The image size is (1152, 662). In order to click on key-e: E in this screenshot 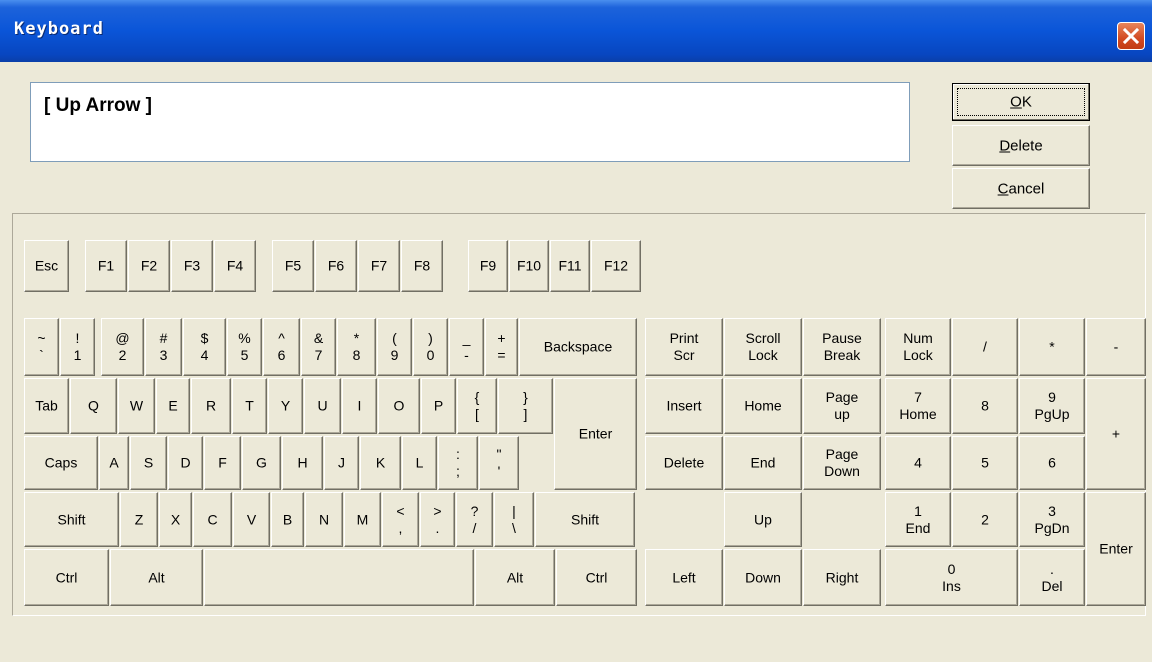, I will do `click(173, 406)`.